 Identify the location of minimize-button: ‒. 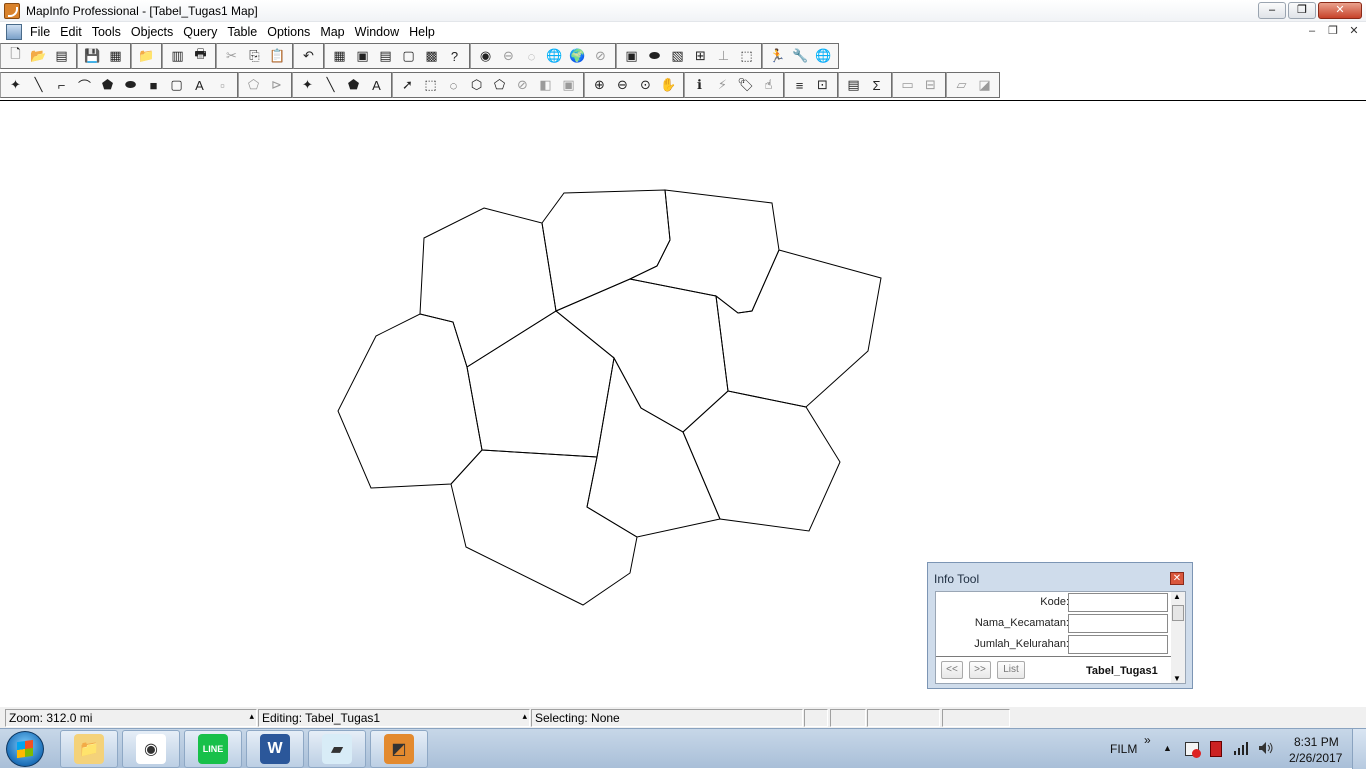
(1272, 10).